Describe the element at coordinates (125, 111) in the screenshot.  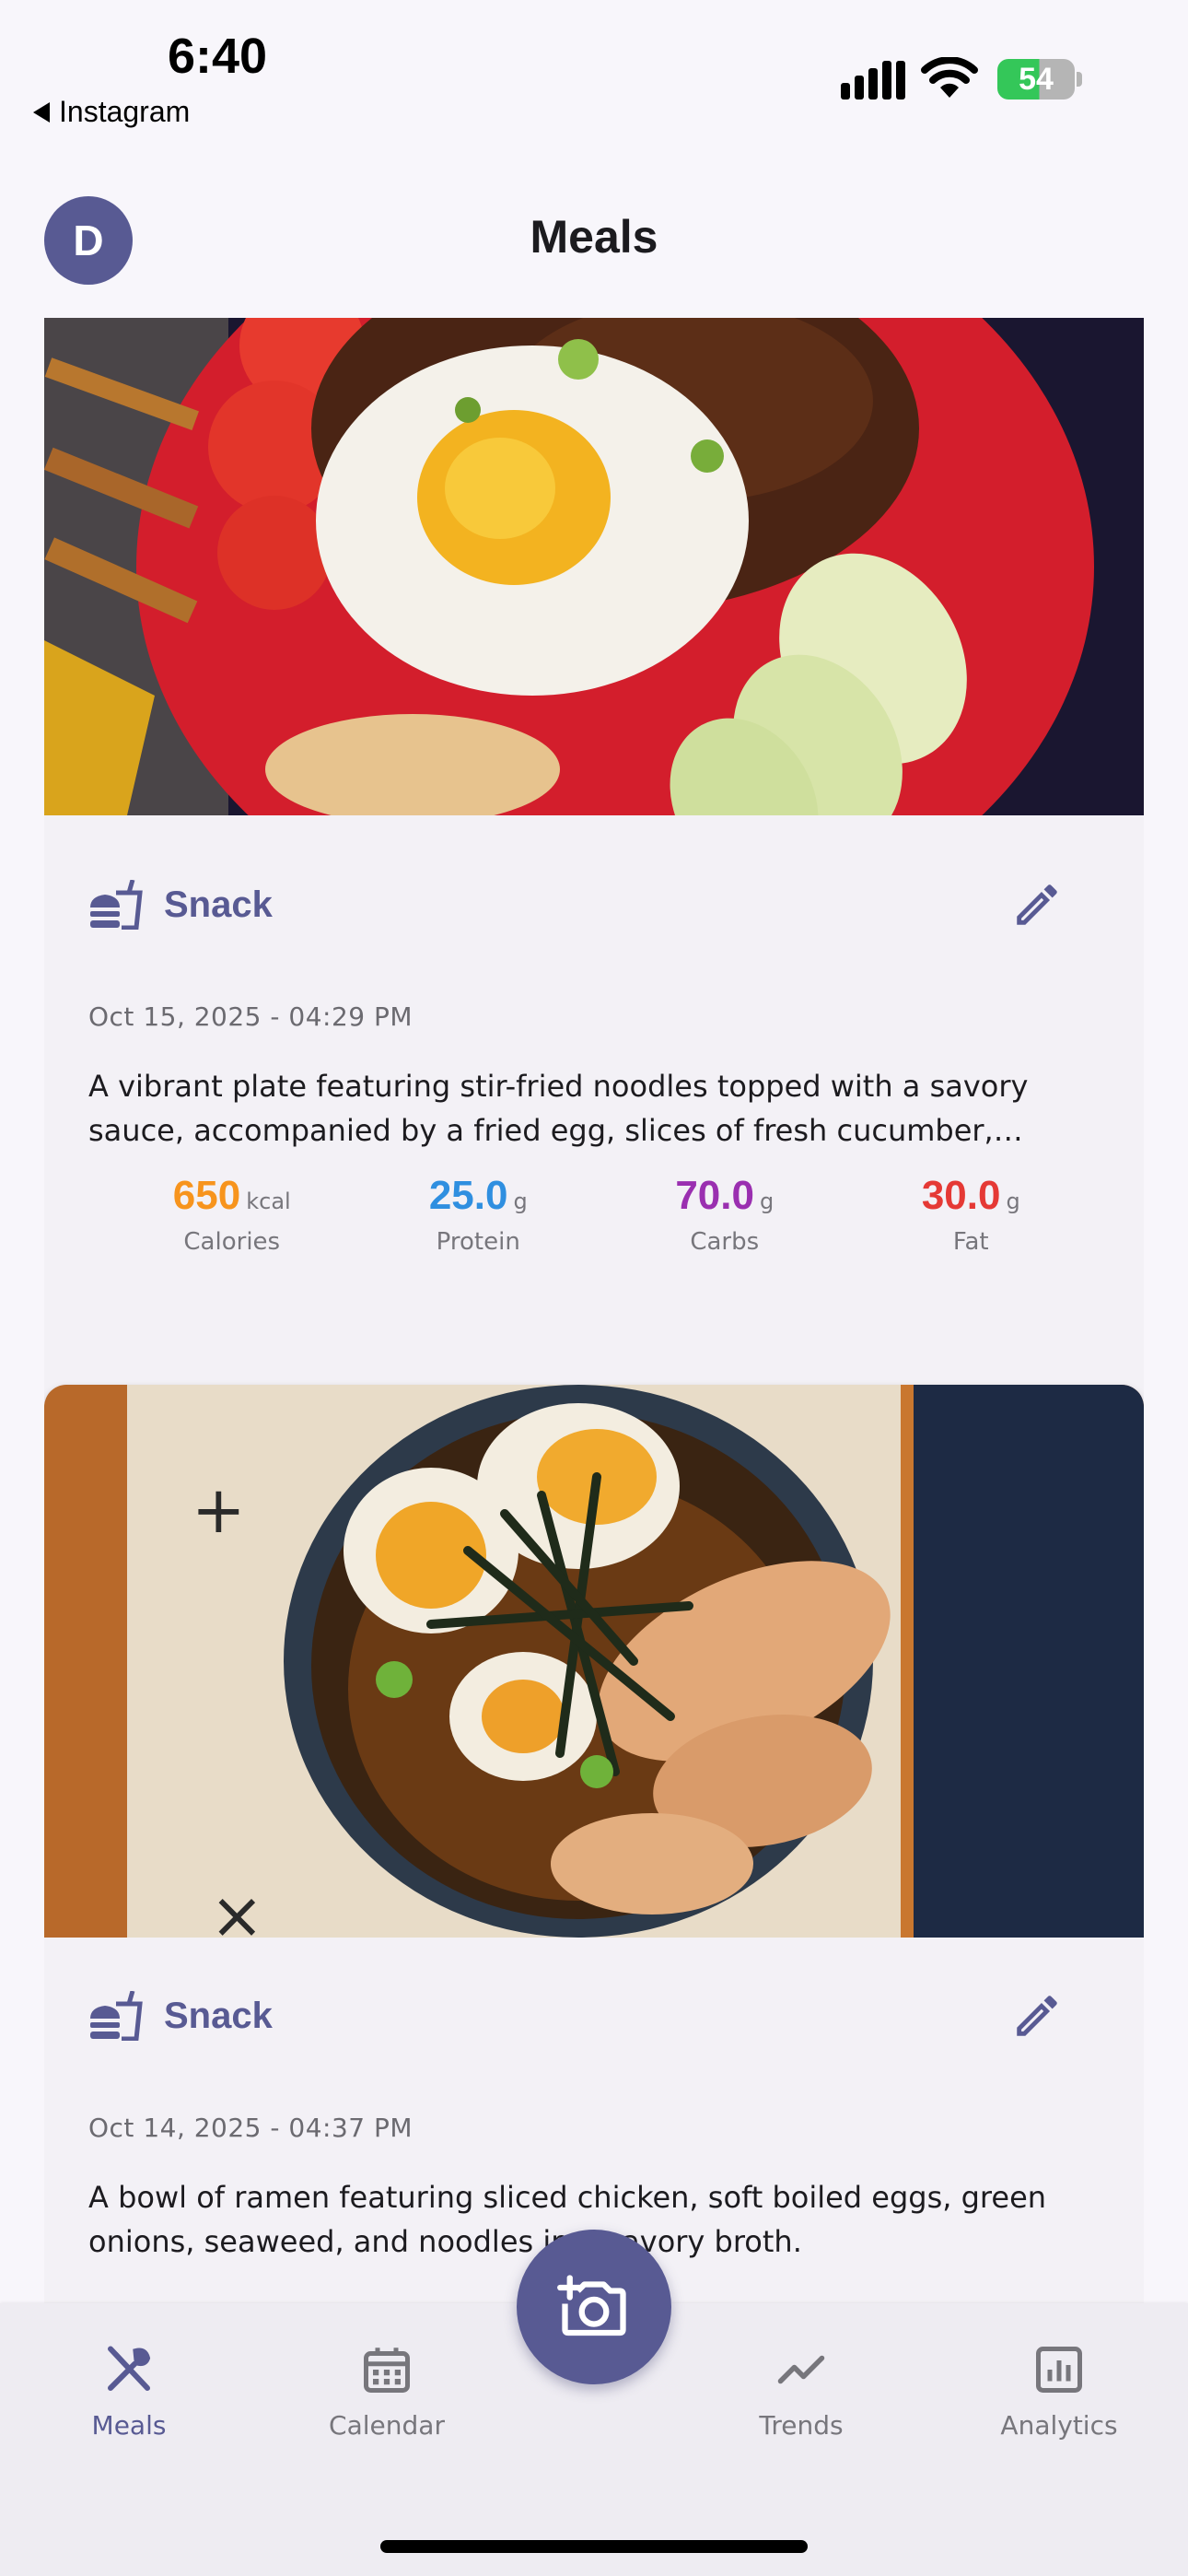
I see `back-app-label: Instagram` at that location.